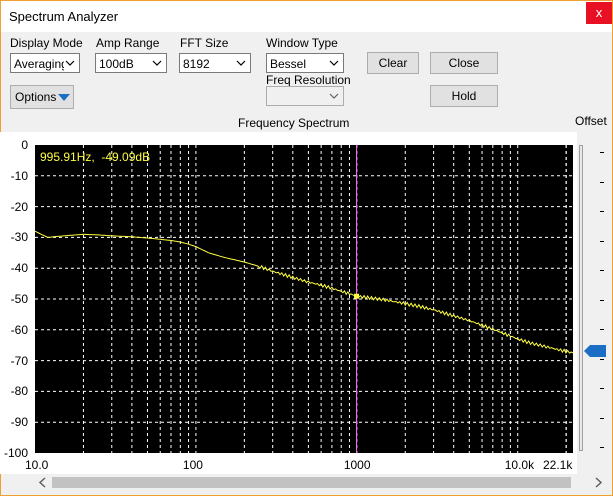 The height and width of the screenshot is (496, 613). What do you see at coordinates (288, 64) in the screenshot?
I see `window-type-value: Bessel` at bounding box center [288, 64].